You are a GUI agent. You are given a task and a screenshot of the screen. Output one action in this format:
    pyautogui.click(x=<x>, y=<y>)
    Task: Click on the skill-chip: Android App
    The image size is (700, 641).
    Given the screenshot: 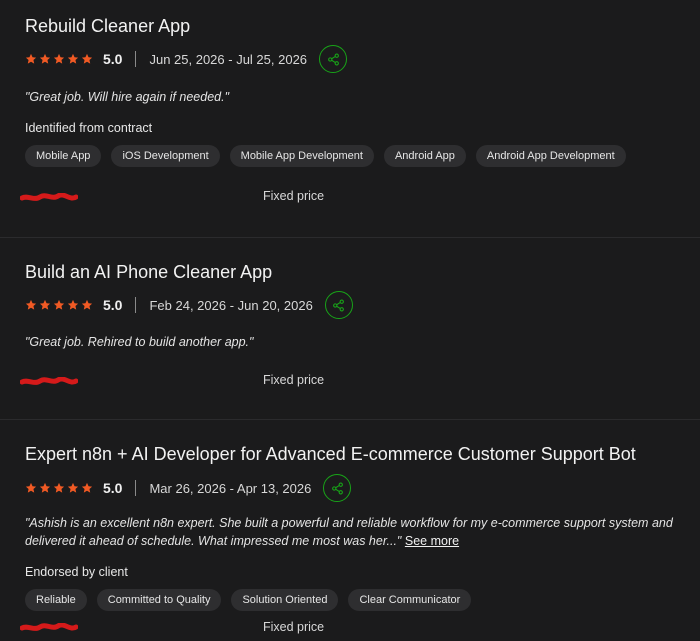 What is the action you would take?
    pyautogui.click(x=424, y=156)
    